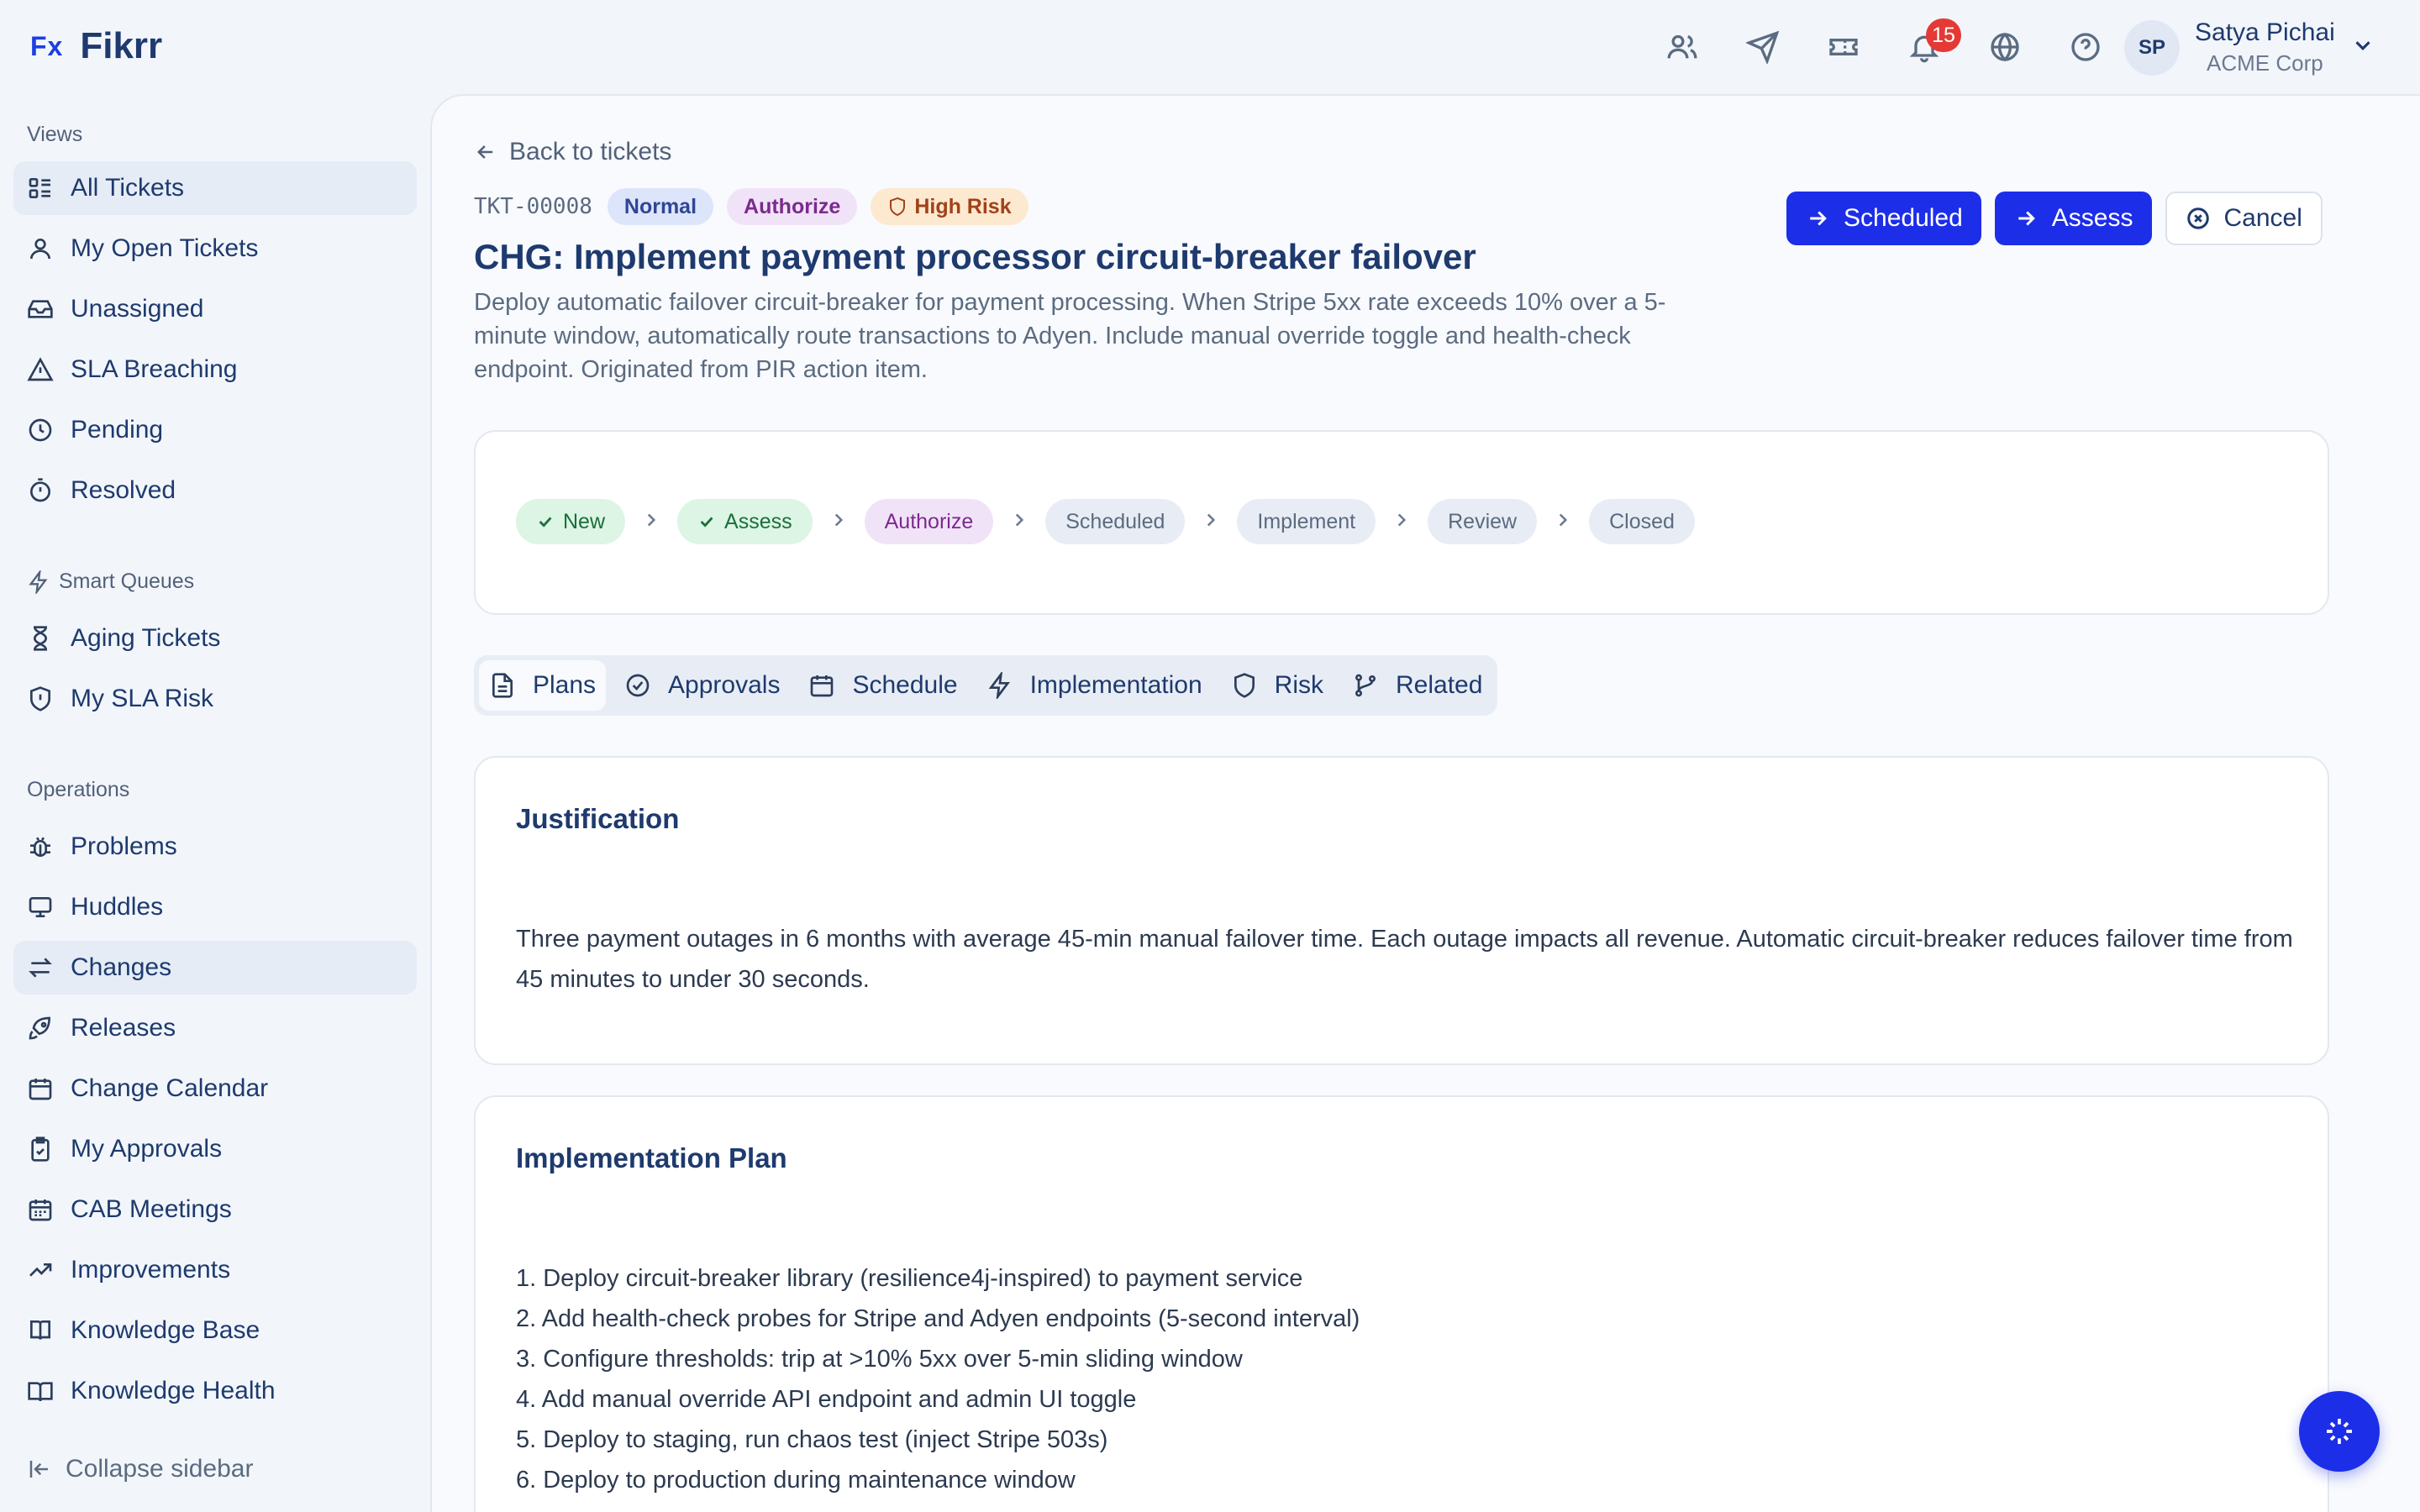 Image resolution: width=2420 pixels, height=1512 pixels. I want to click on sidebar-item-my-open-tickets: My Open Tickets, so click(215, 249).